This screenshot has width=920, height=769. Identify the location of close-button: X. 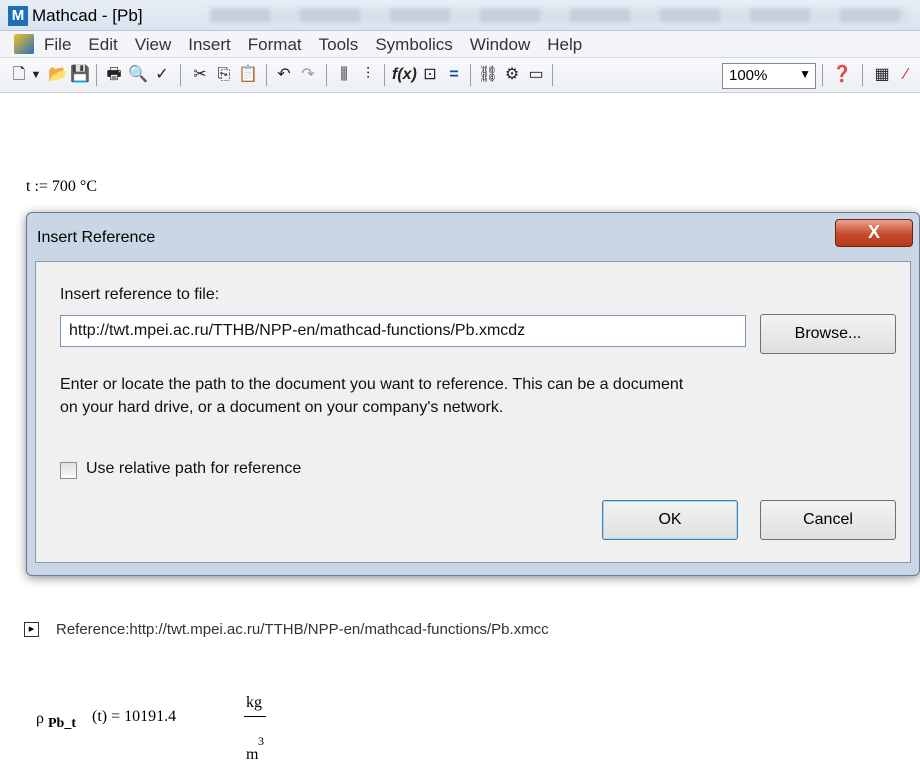
(874, 233).